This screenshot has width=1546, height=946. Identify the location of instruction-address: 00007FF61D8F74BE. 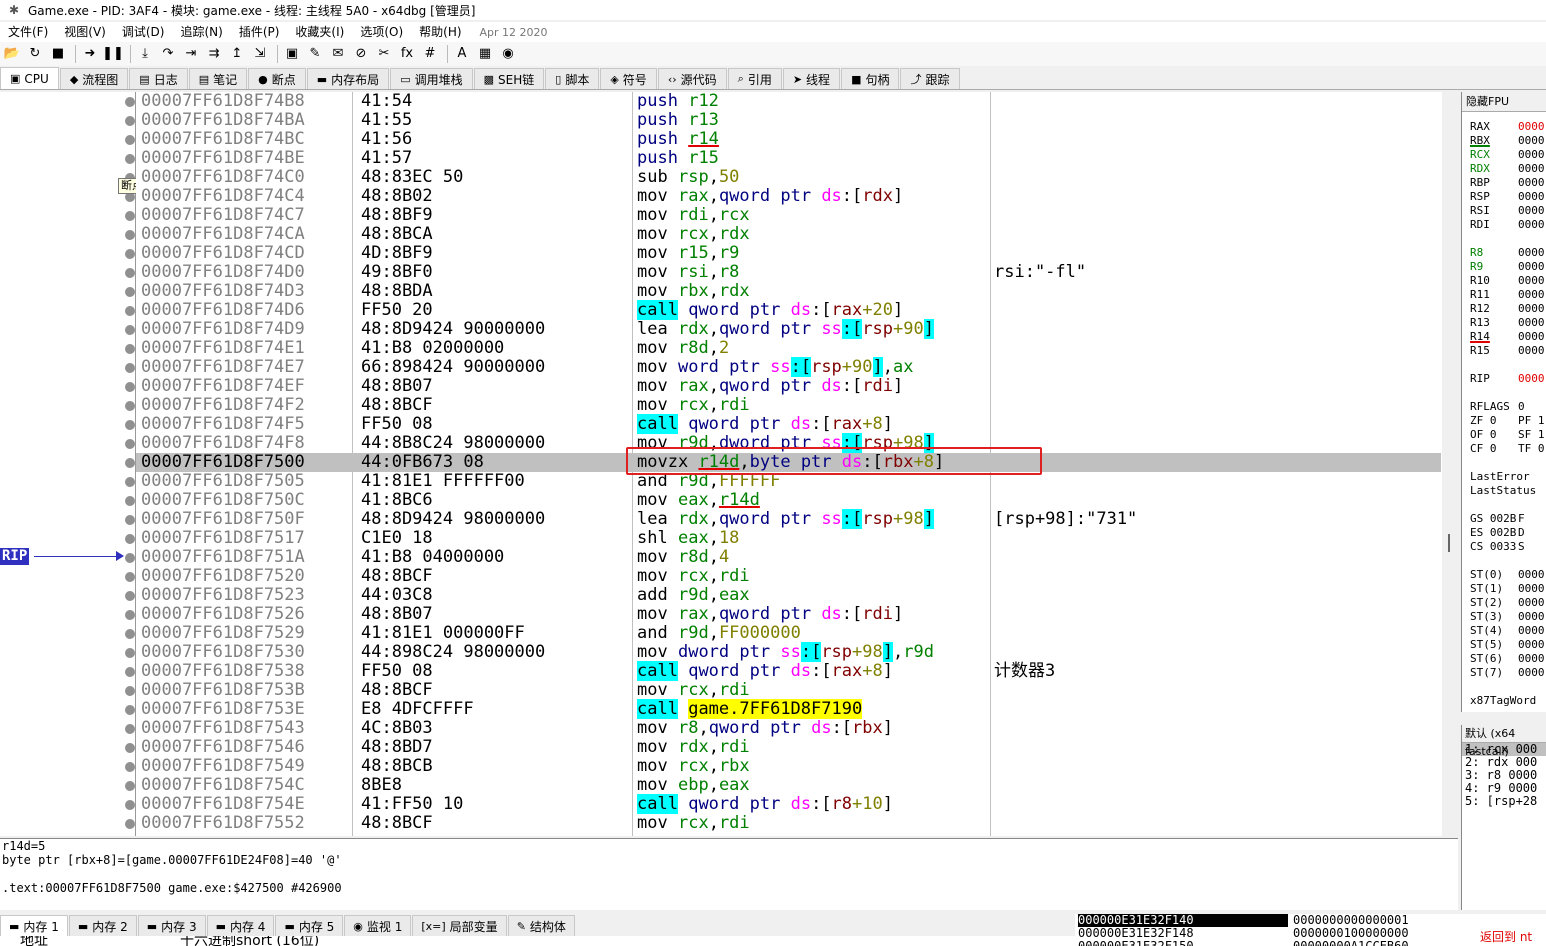
(223, 158).